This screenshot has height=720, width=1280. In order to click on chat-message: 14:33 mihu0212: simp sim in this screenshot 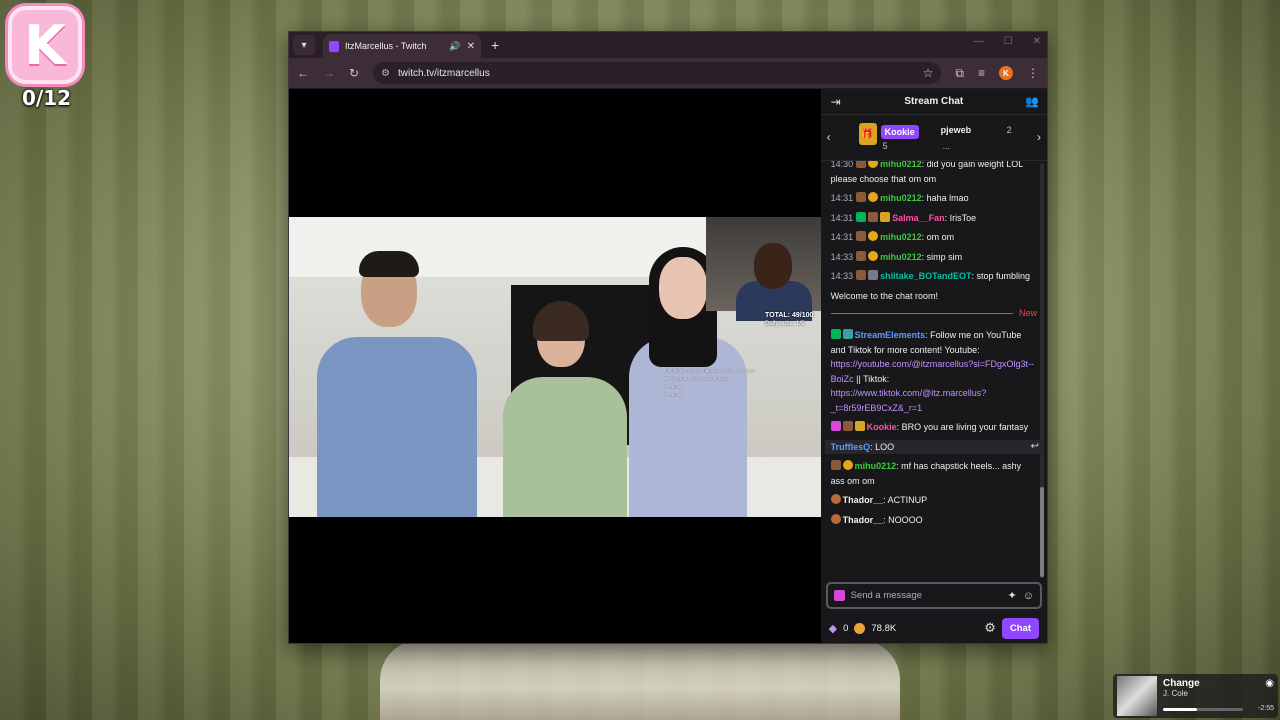, I will do `click(934, 257)`.